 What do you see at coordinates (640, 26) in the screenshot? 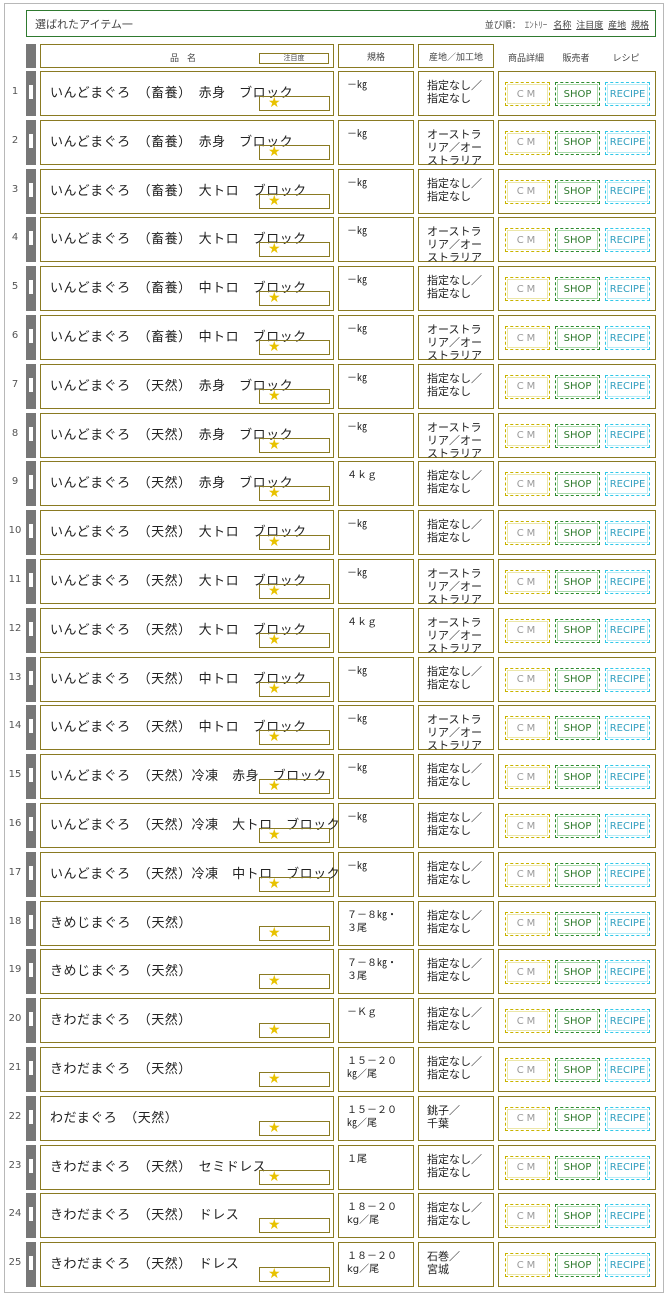
I see `sort-link-spec: 規格` at bounding box center [640, 26].